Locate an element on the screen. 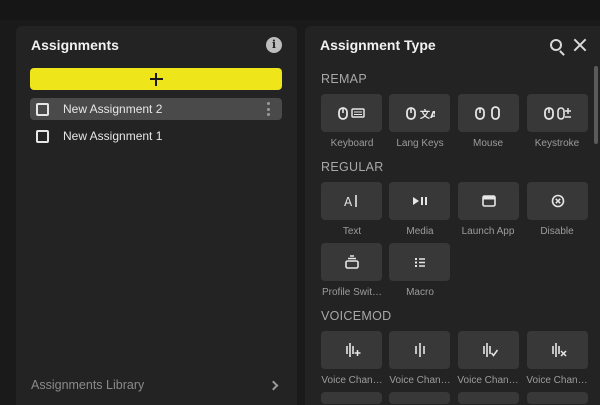  assignment-type-title: Assignment Type is located at coordinates (378, 45).